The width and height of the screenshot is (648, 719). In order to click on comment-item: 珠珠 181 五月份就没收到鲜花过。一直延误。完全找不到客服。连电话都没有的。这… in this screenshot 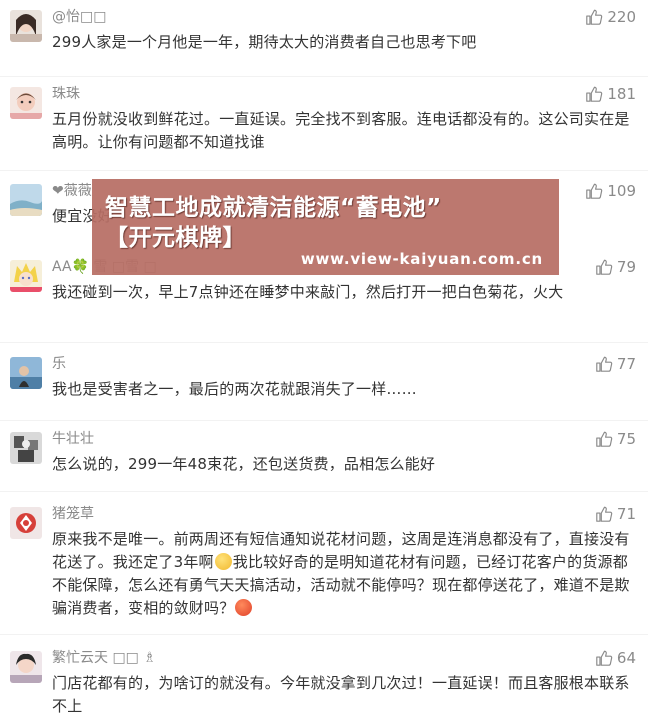, I will do `click(324, 123)`.